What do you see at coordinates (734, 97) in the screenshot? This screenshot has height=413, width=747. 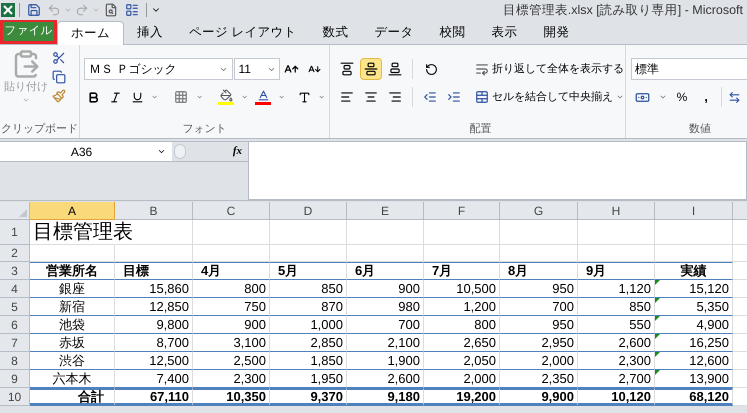 I see `decimal-icon` at bounding box center [734, 97].